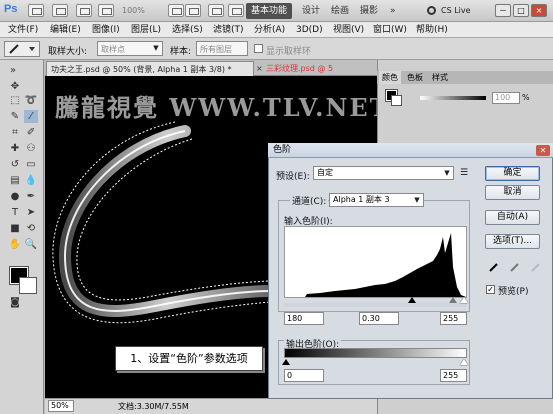 This screenshot has height=414, width=553. What do you see at coordinates (412, 300) in the screenshot?
I see `input-black-point-handle` at bounding box center [412, 300].